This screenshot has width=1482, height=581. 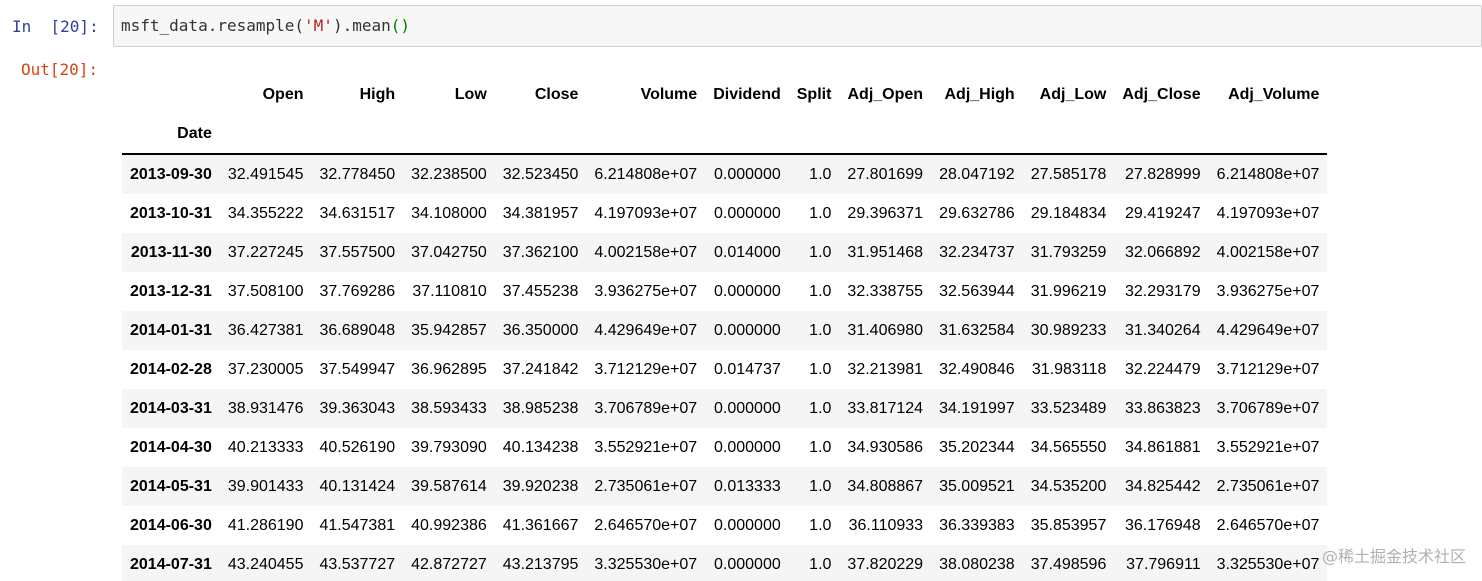 What do you see at coordinates (171, 252) in the screenshot?
I see `row-index-date: 2013-11-30` at bounding box center [171, 252].